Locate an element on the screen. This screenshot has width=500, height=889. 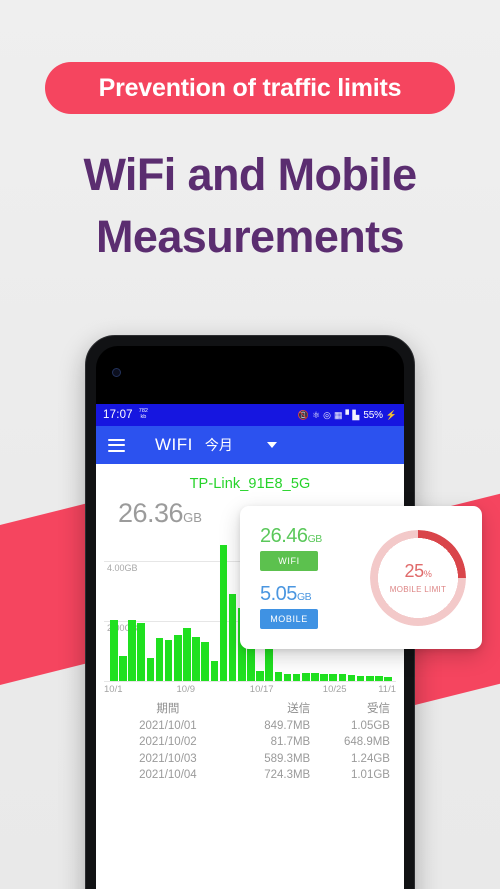
page-title: WiFi and Mobile Measurements is located at coordinates (250, 206).